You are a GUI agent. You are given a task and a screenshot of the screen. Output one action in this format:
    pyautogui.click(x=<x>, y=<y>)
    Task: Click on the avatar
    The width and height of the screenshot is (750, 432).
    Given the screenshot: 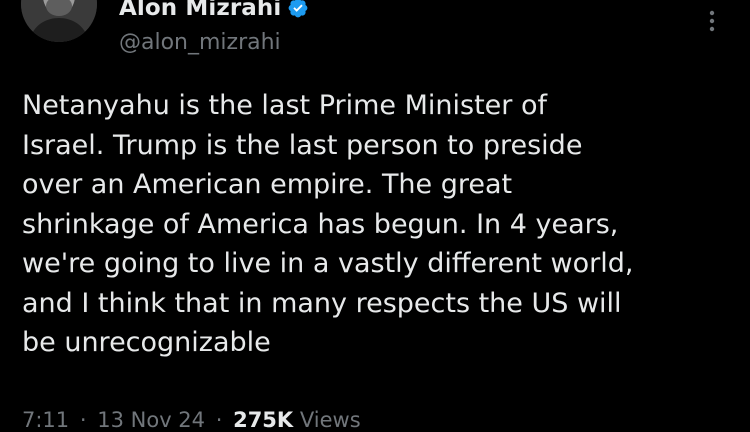 What is the action you would take?
    pyautogui.click(x=59, y=21)
    